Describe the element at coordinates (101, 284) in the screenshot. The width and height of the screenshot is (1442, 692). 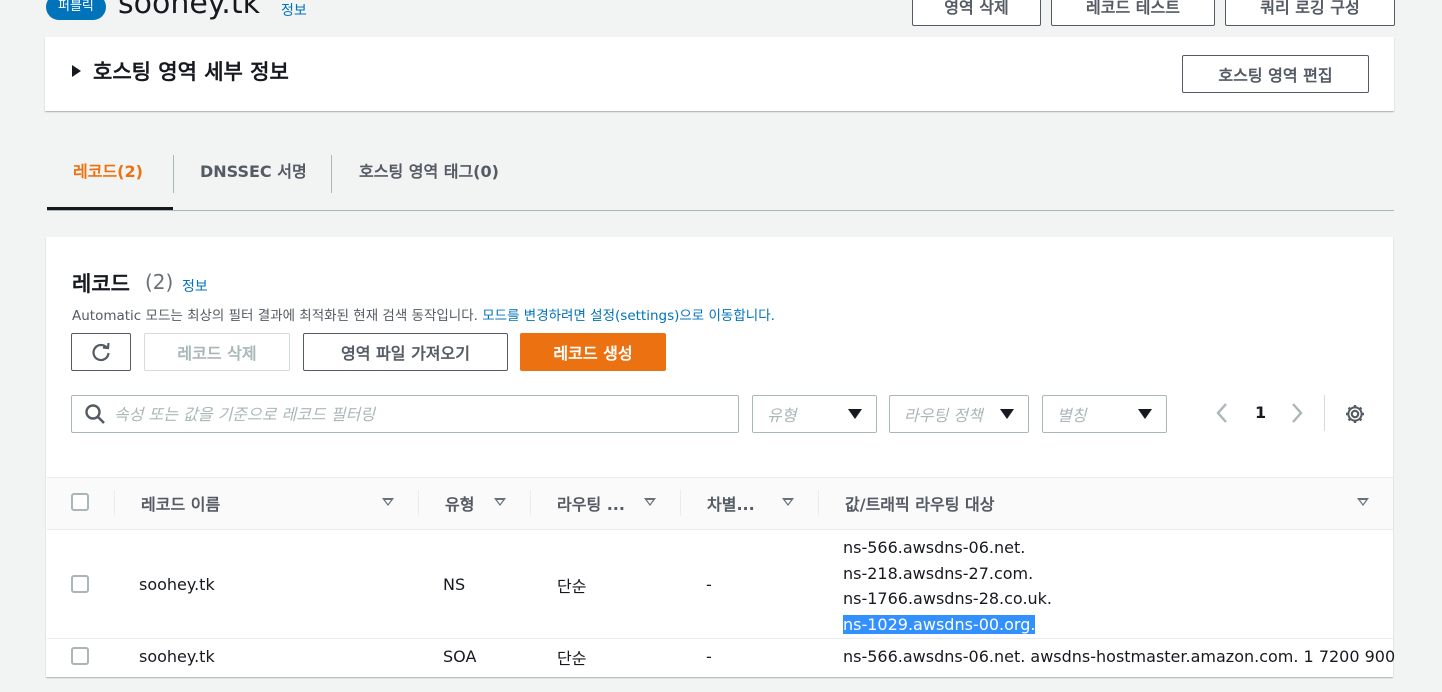
I see `records-title: 레코드` at that location.